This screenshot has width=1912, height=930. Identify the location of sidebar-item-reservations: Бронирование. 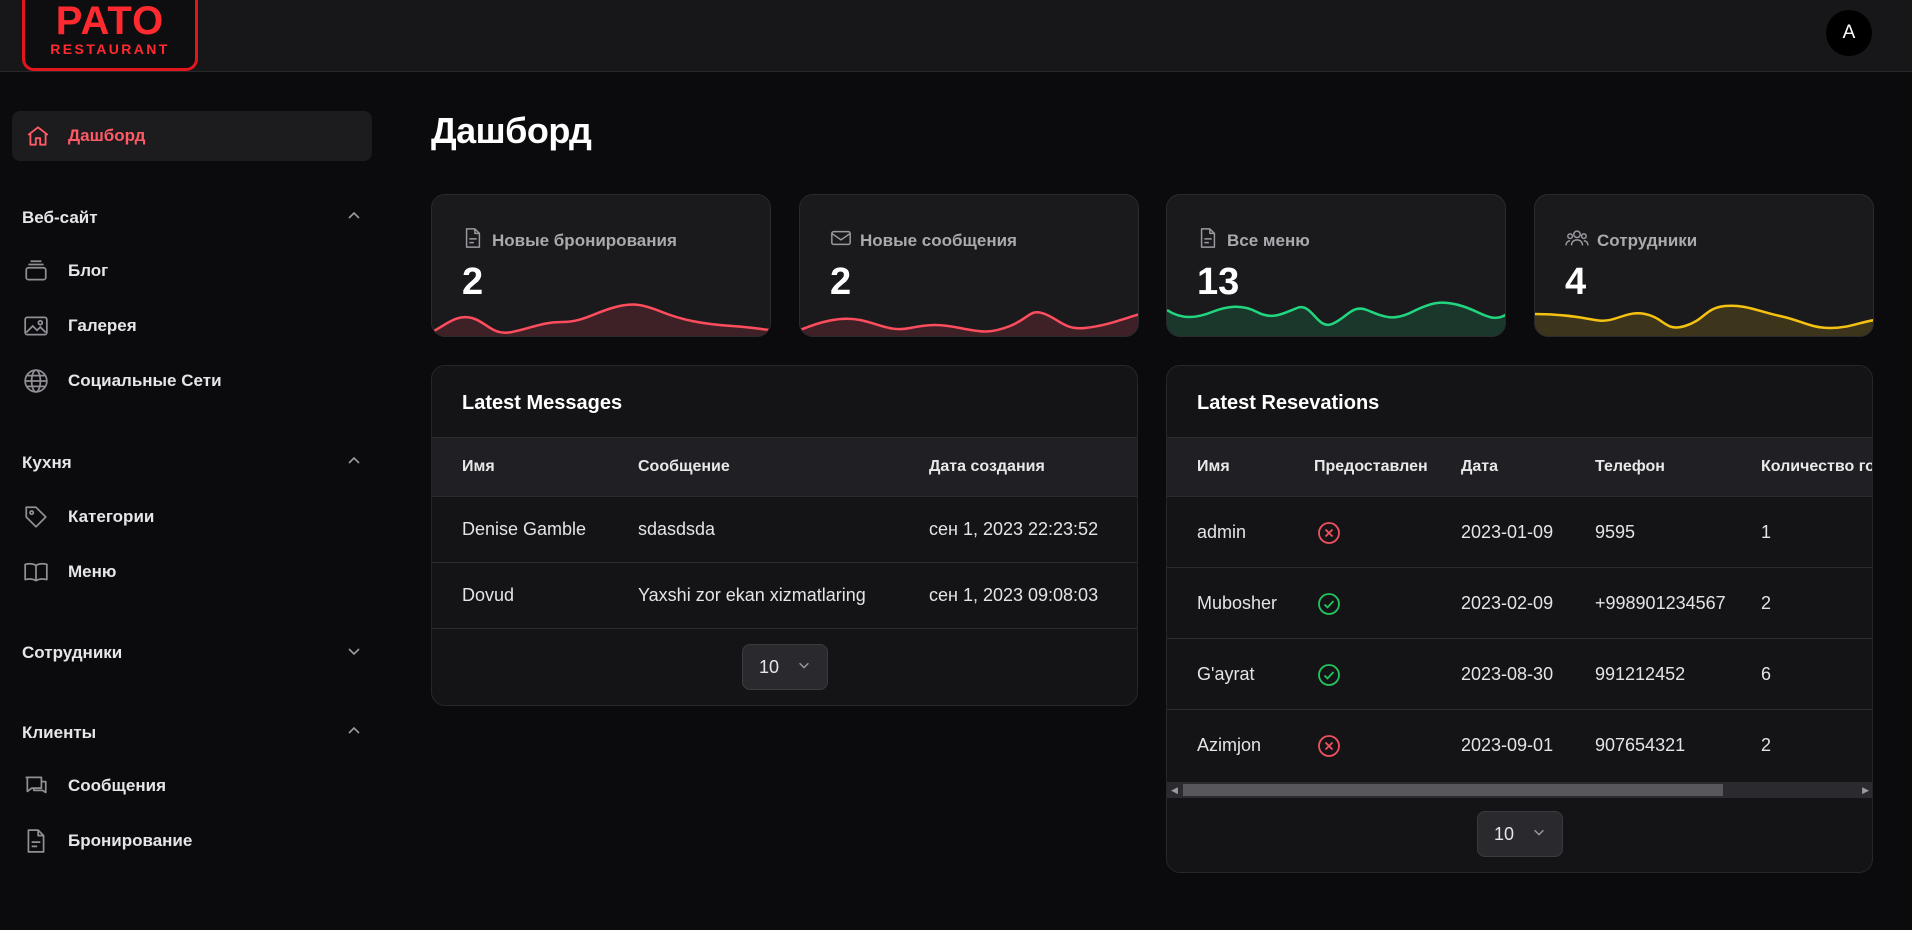
(107, 841).